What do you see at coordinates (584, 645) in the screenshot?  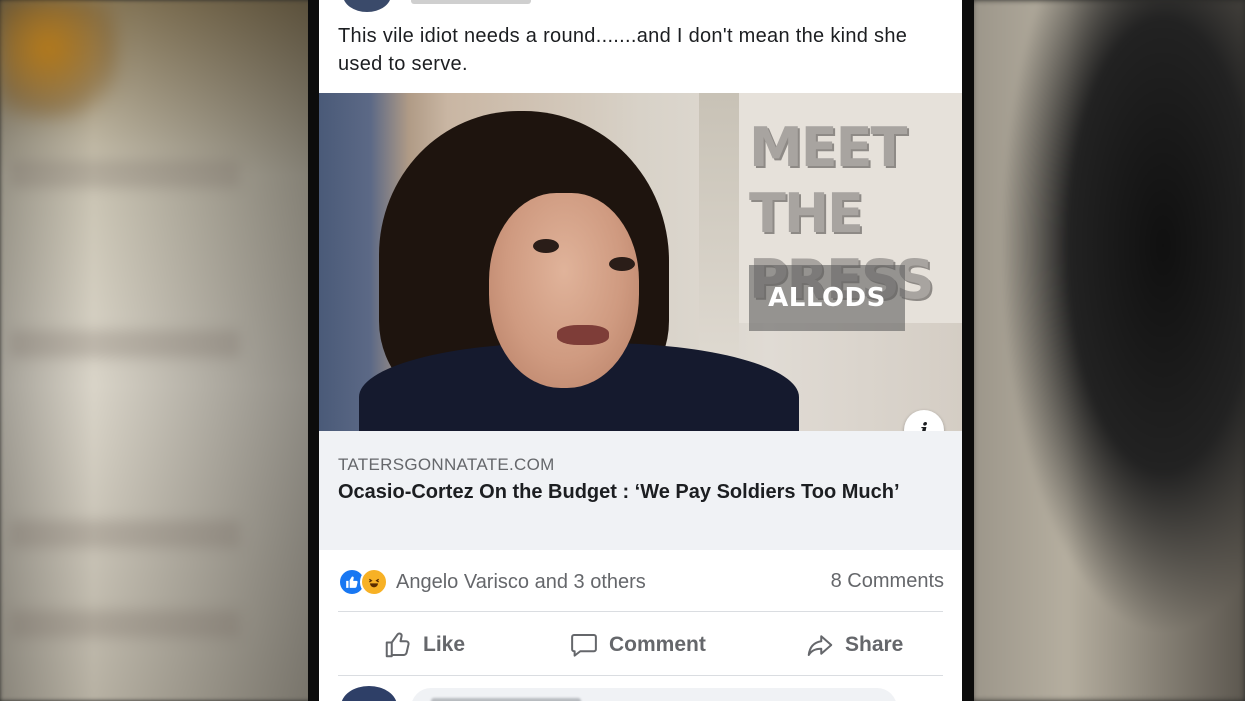 I see `comment-icon` at bounding box center [584, 645].